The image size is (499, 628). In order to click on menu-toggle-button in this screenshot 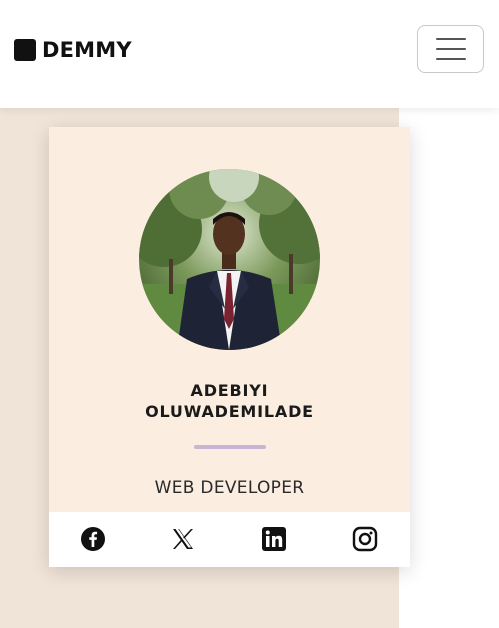, I will do `click(450, 49)`.